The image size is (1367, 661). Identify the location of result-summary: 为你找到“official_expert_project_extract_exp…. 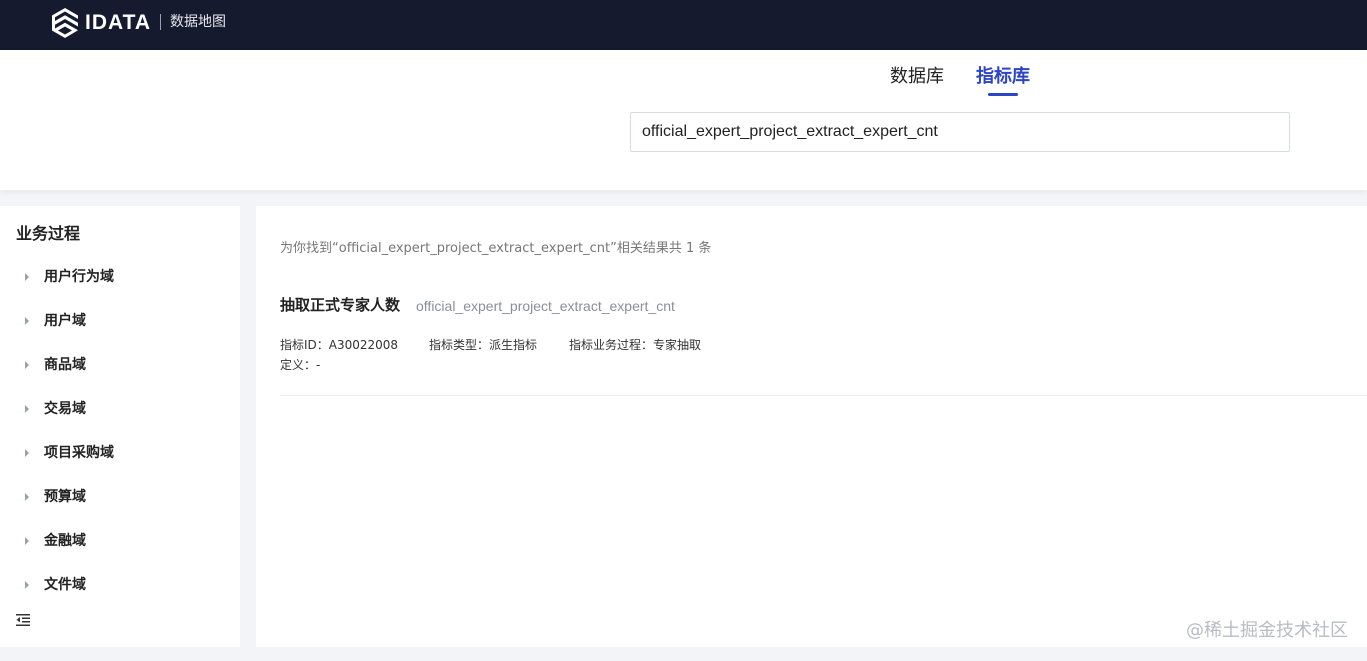
(496, 248).